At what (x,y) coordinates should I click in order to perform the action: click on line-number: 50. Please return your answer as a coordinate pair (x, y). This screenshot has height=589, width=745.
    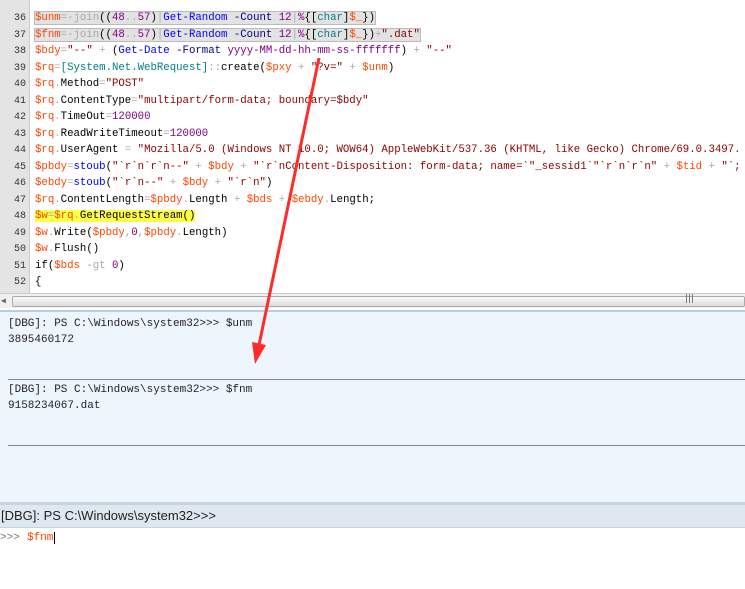
    Looking at the image, I should click on (19, 249).